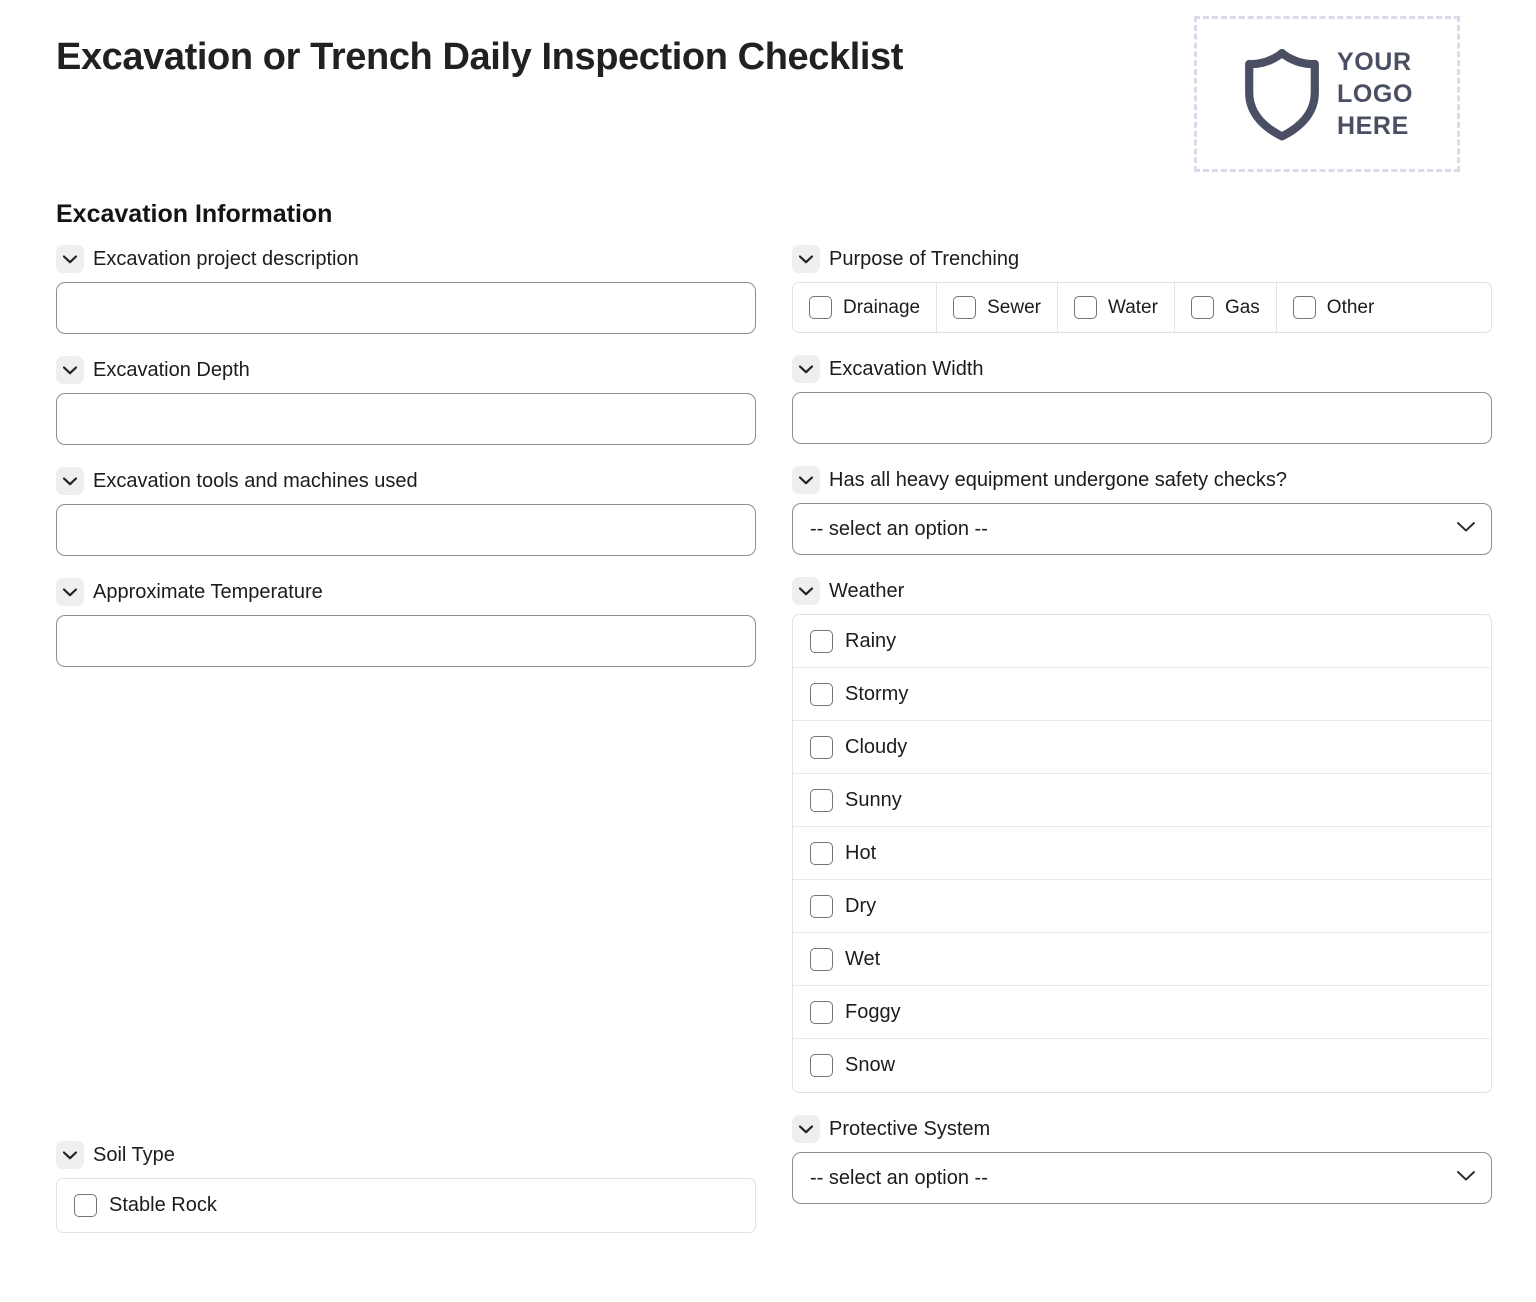  Describe the element at coordinates (406, 308) in the screenshot. I see `project-description-input` at that location.